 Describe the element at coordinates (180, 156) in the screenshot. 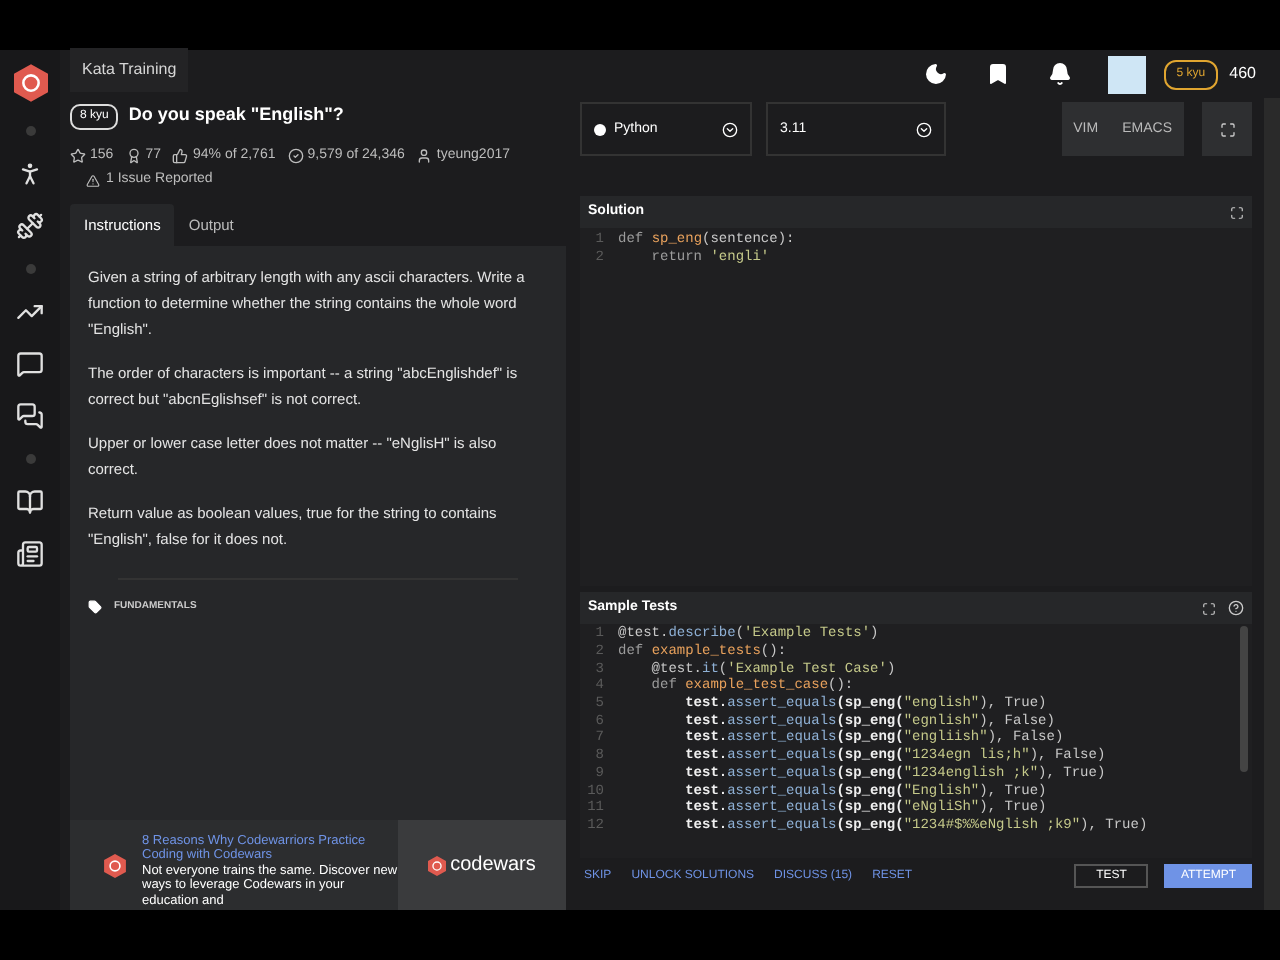

I see `thumbs-up-icon` at that location.